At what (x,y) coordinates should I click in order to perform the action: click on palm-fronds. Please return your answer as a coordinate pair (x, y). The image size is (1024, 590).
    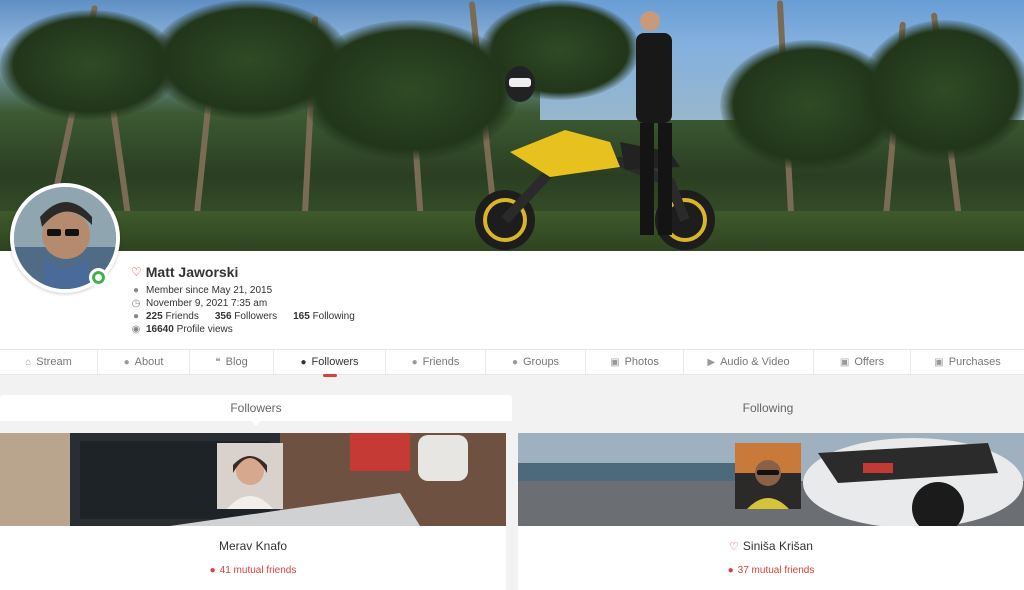
    Looking at the image, I should click on (942, 90).